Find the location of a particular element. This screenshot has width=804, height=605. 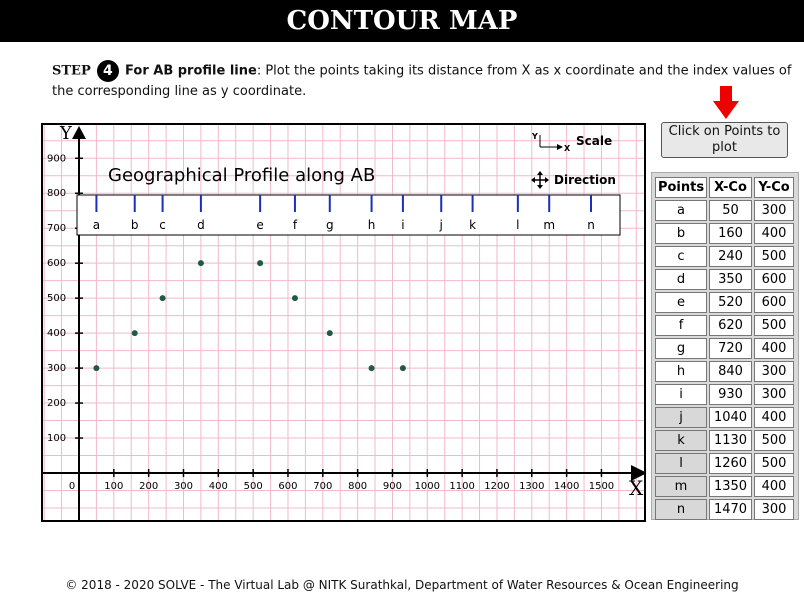

y-tick-label: 900 is located at coordinates (56, 158).